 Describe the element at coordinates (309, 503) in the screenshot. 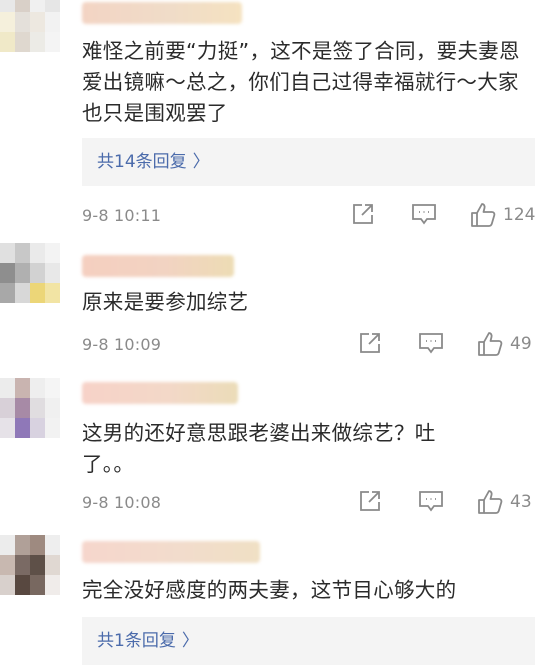

I see `comment-meta: 9-8 10:08 43` at that location.